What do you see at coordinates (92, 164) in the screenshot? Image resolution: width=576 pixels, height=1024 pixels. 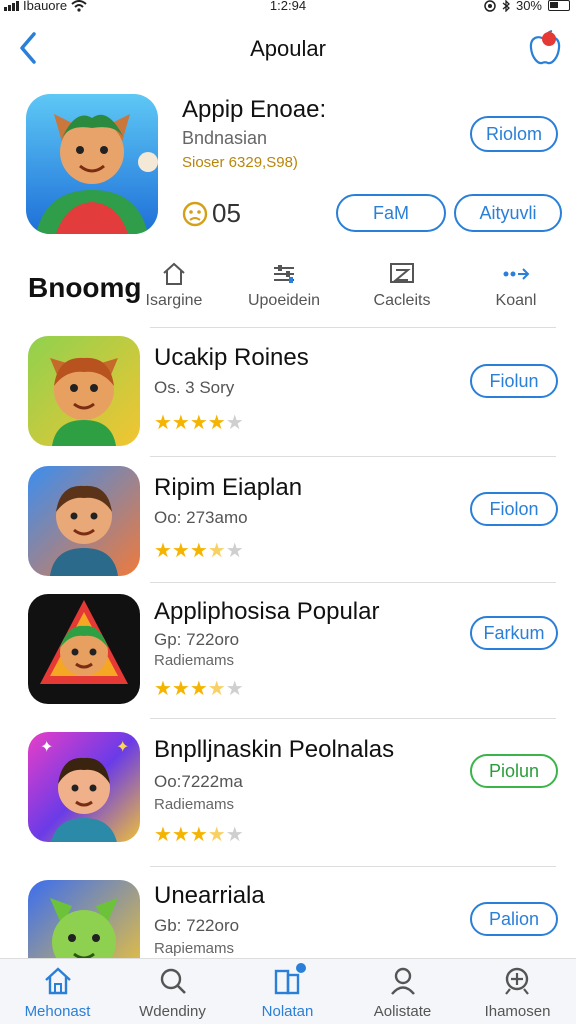 I see `featured-app-icon` at bounding box center [92, 164].